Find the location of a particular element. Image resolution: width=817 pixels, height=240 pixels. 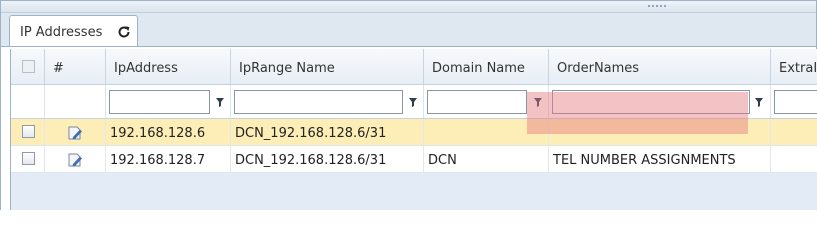

cell-ip-address: 192.168.128.6 is located at coordinates (168, 132).